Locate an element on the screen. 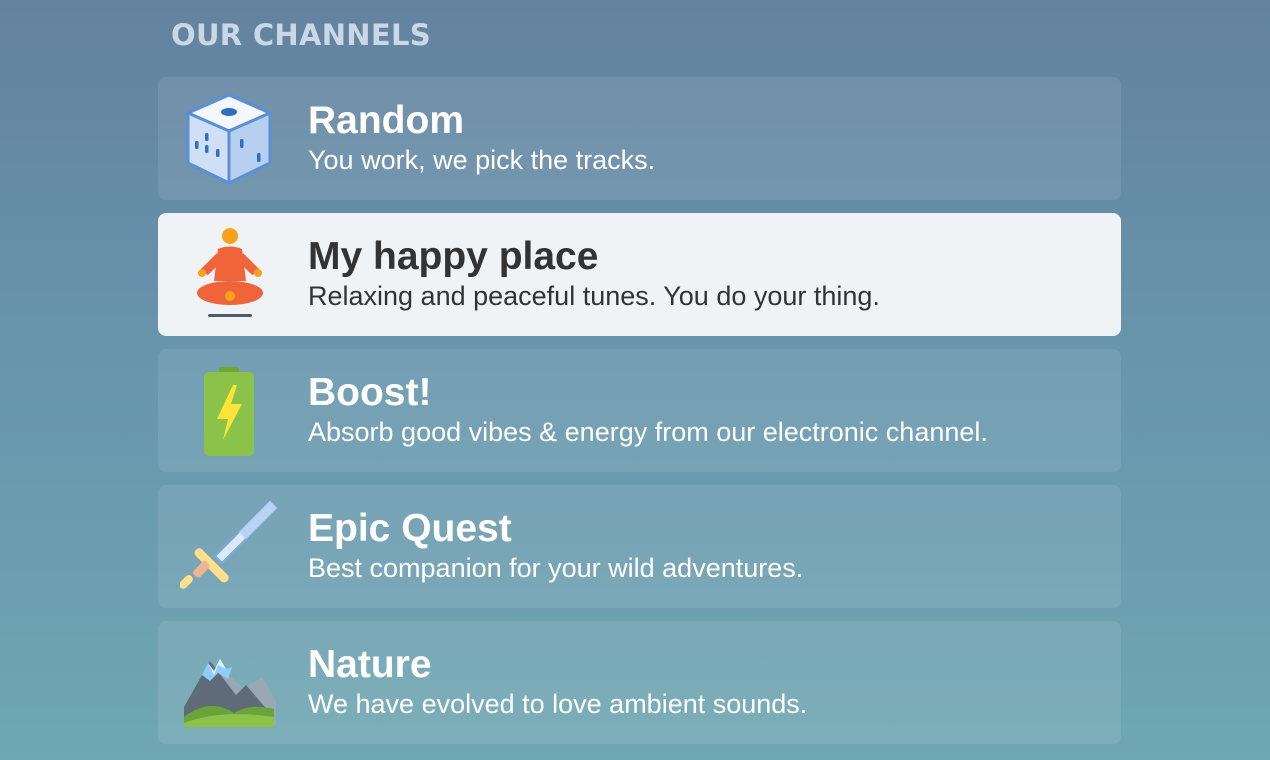 Image resolution: width=1270 pixels, height=760 pixels. channel-random: Random You work, we pick the tracks. is located at coordinates (639, 138).